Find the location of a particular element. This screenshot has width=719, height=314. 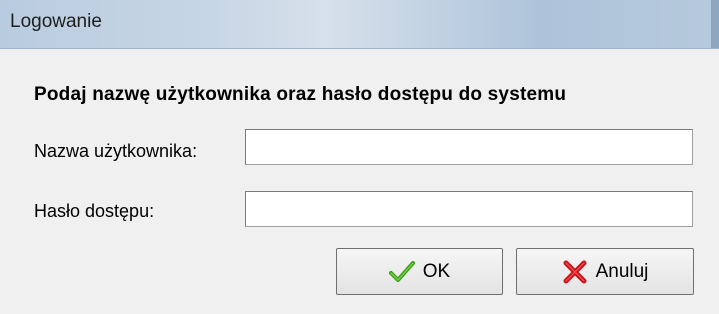

cancel-button-label: Anuluj is located at coordinates (622, 271).